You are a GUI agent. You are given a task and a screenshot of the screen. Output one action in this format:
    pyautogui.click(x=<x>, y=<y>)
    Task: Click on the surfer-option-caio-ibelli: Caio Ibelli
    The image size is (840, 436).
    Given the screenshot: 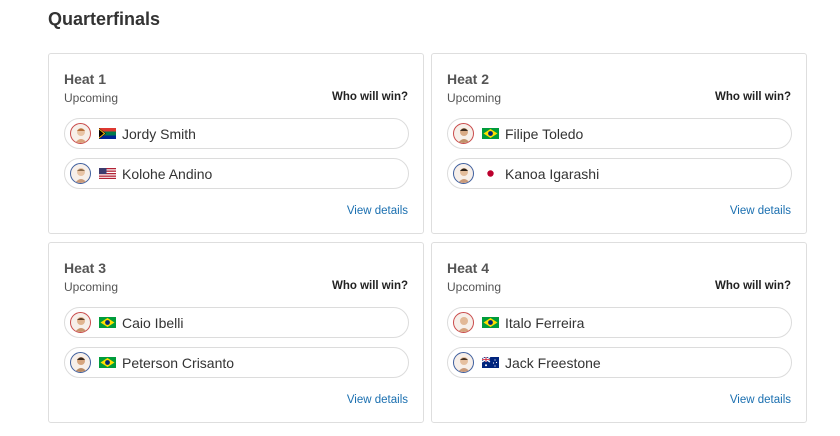 What is the action you would take?
    pyautogui.click(x=236, y=322)
    